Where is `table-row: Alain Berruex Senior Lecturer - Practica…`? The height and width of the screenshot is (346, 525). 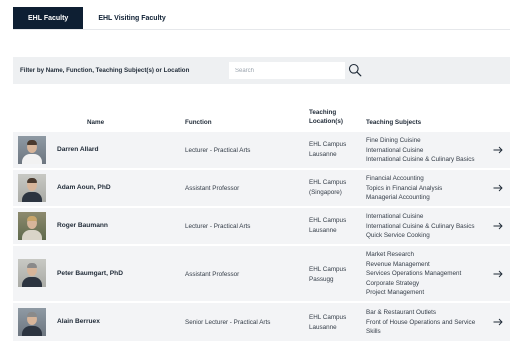
table-row: Alain Berruex Senior Lecturer - Practica… is located at coordinates (261, 323).